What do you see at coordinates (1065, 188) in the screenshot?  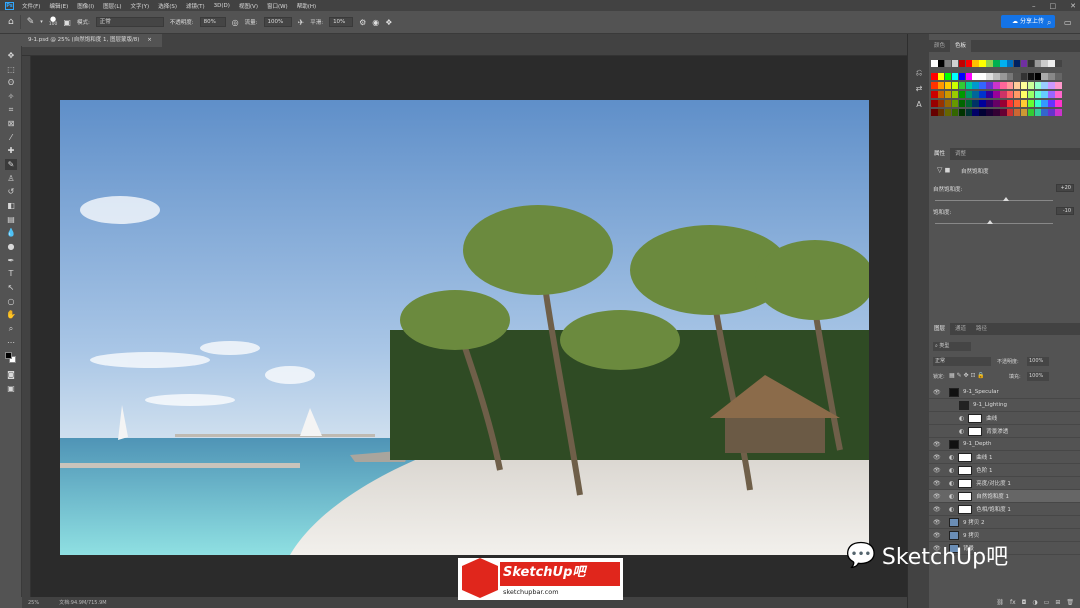 I see `vibrance-input: +20` at bounding box center [1065, 188].